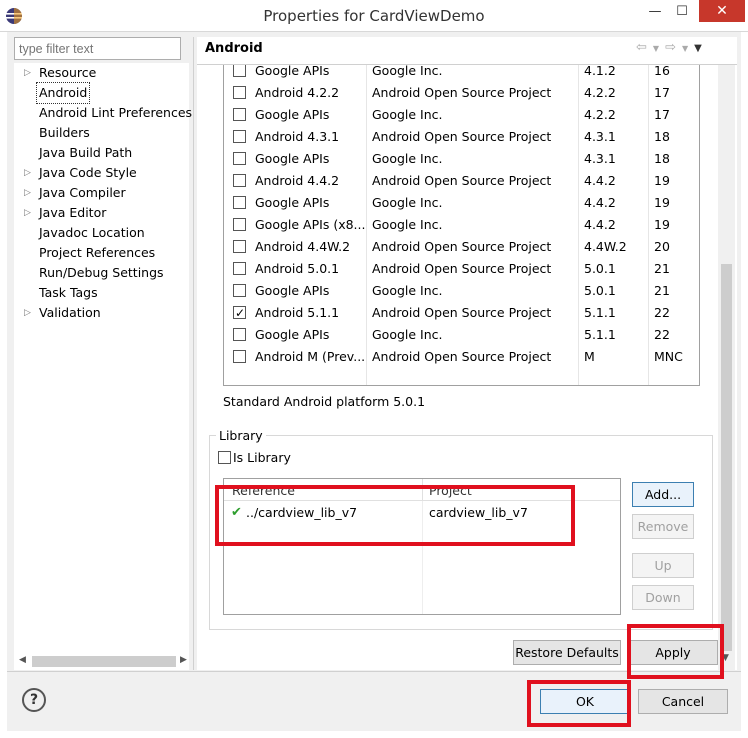  I want to click on tree-horizontal-scrollbar: ◀ ▶, so click(101, 661).